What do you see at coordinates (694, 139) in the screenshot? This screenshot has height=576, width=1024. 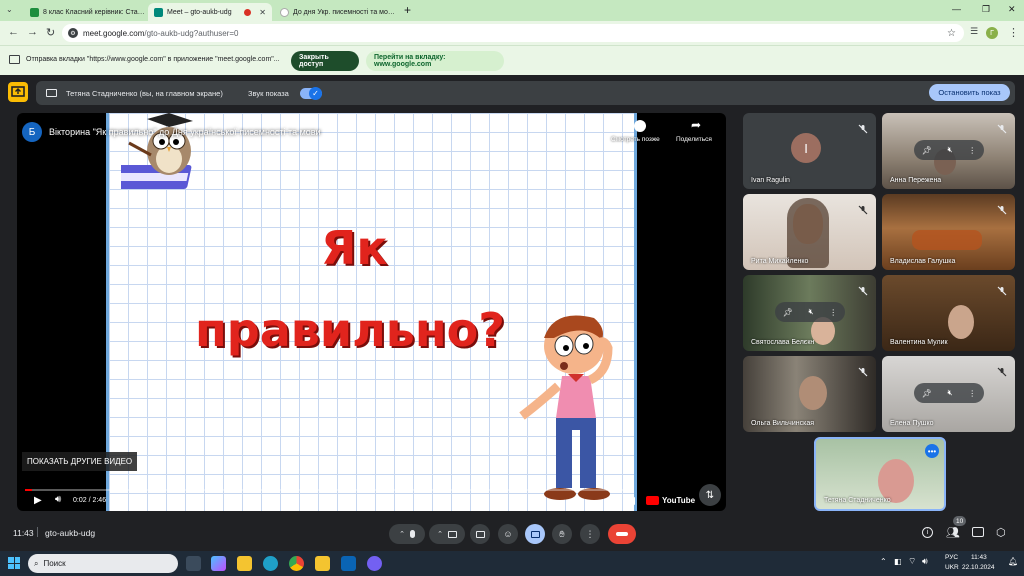 I see `share-label: Поделиться` at bounding box center [694, 139].